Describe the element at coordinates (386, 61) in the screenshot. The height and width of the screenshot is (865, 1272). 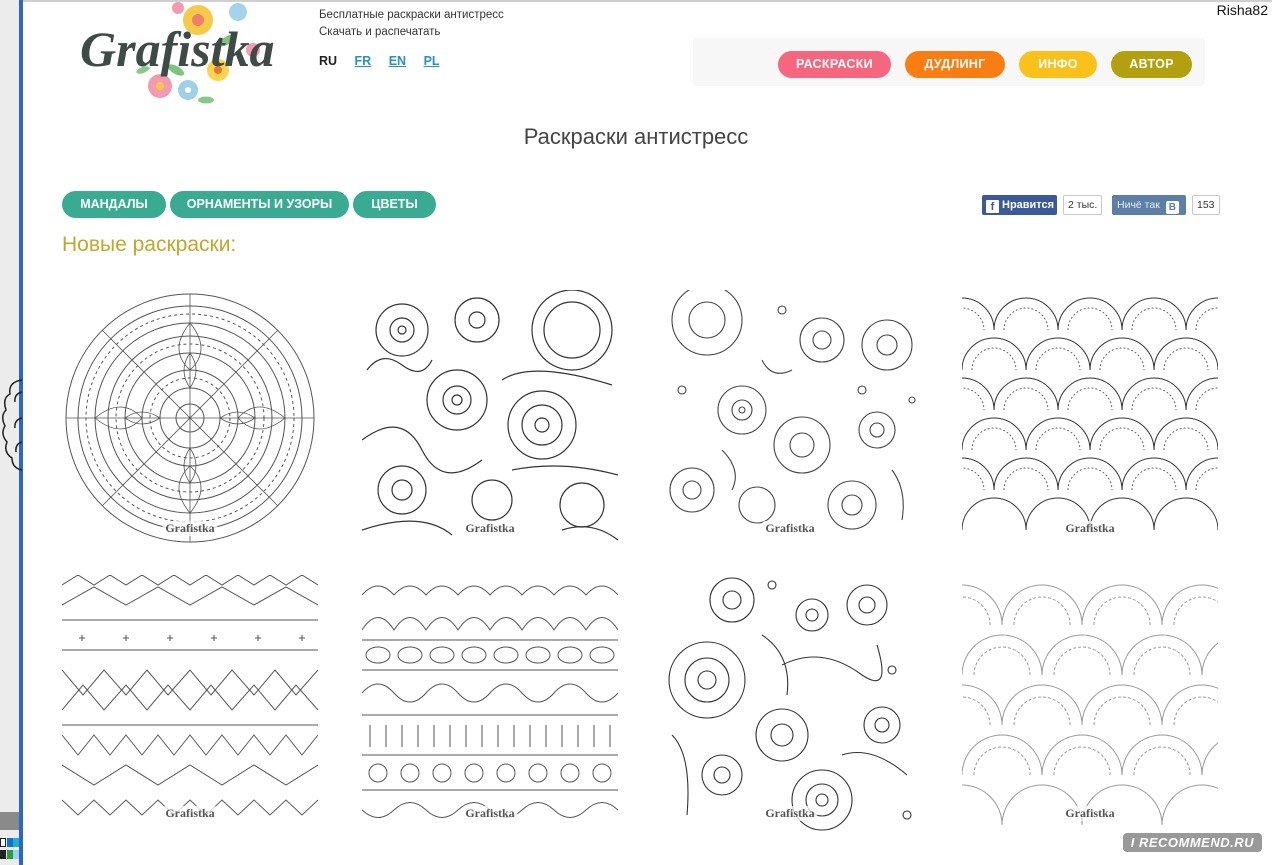
I see `language-switcher: RU FR EN PL` at that location.